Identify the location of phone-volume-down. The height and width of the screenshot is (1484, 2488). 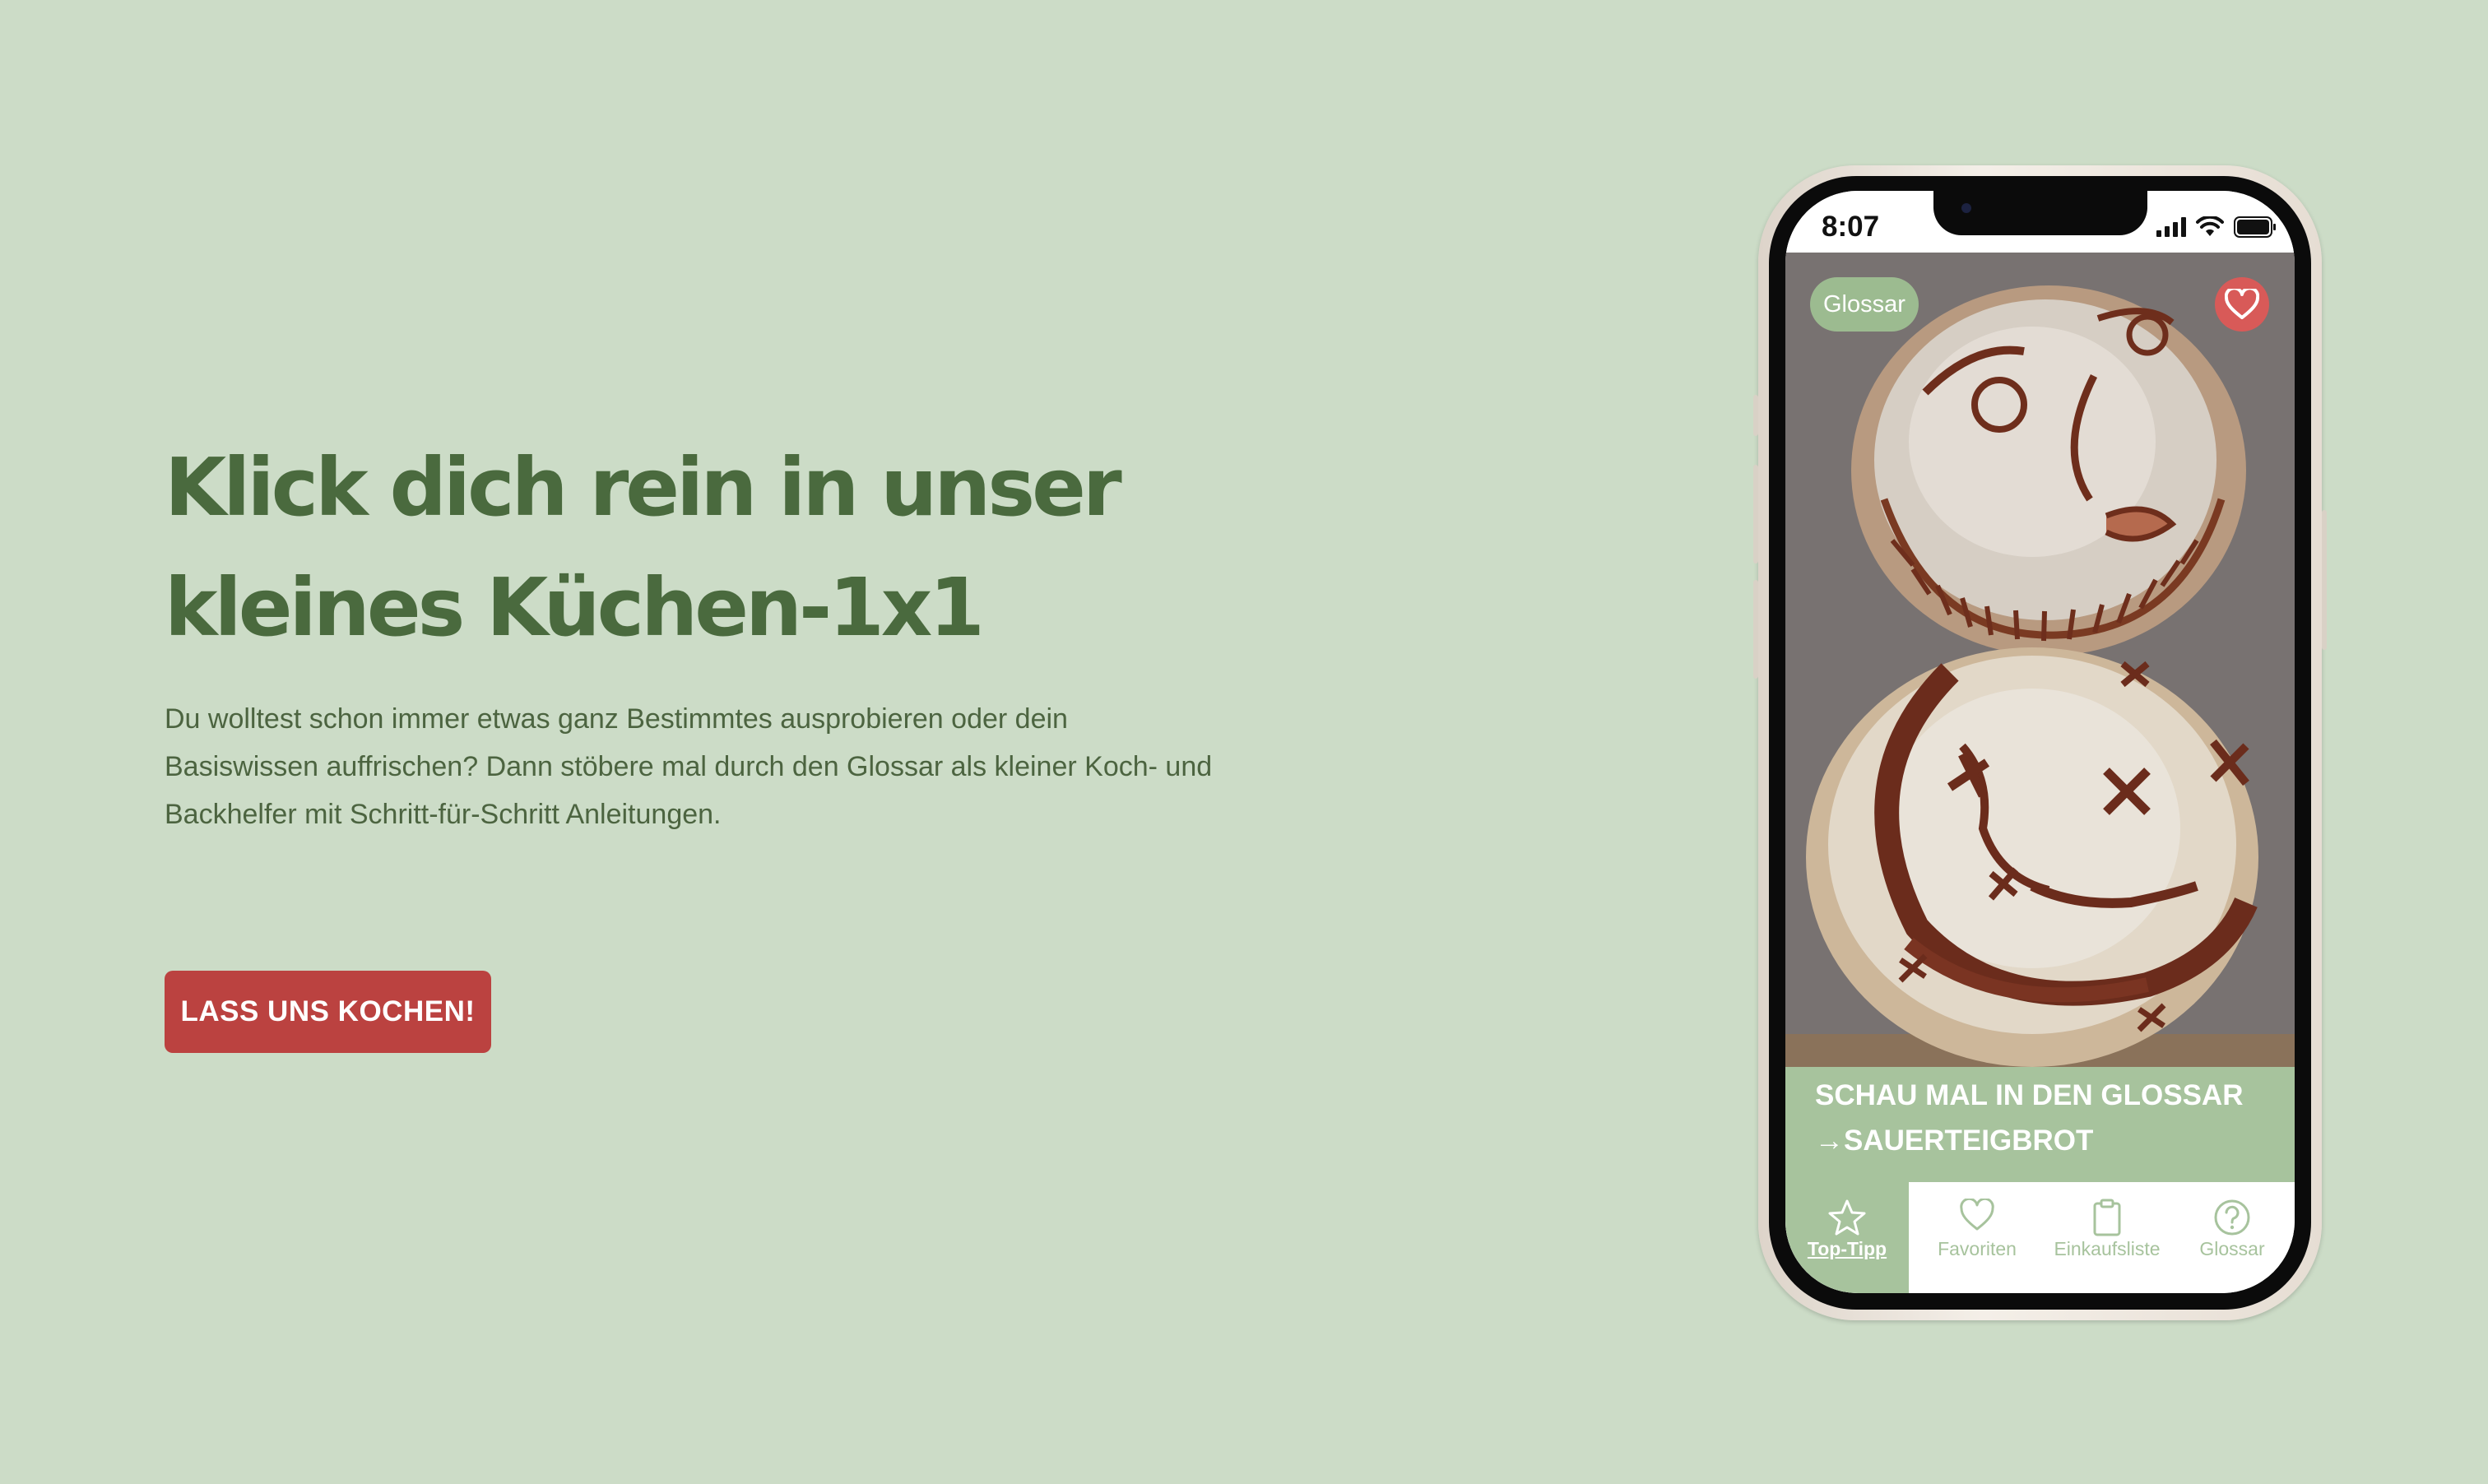
(1756, 629).